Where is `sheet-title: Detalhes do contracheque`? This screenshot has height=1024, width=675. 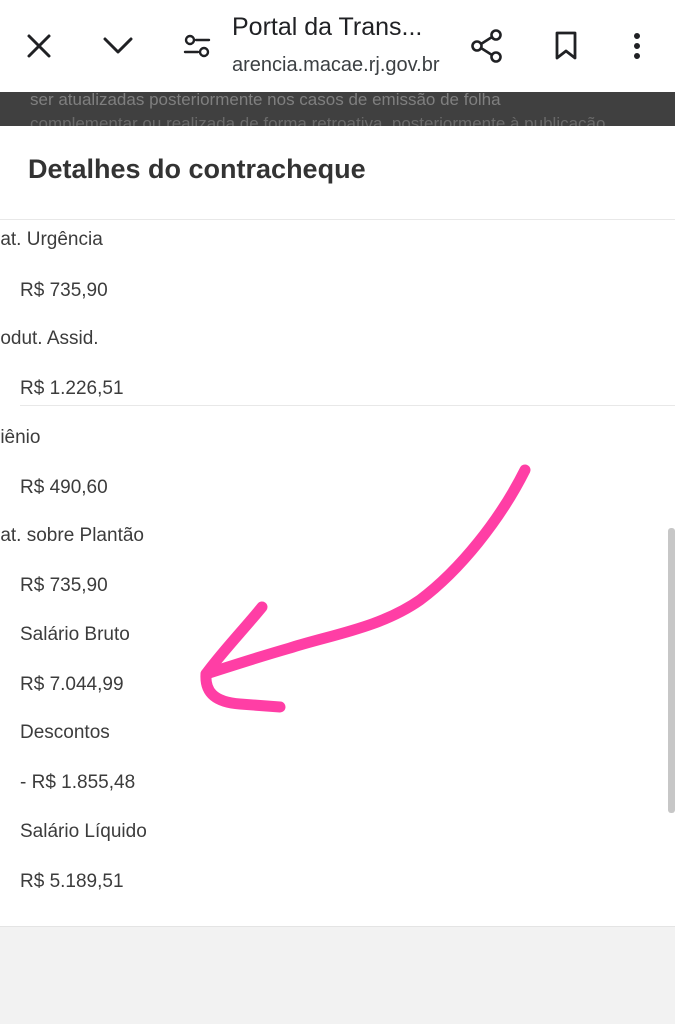 sheet-title: Detalhes do contracheque is located at coordinates (197, 169).